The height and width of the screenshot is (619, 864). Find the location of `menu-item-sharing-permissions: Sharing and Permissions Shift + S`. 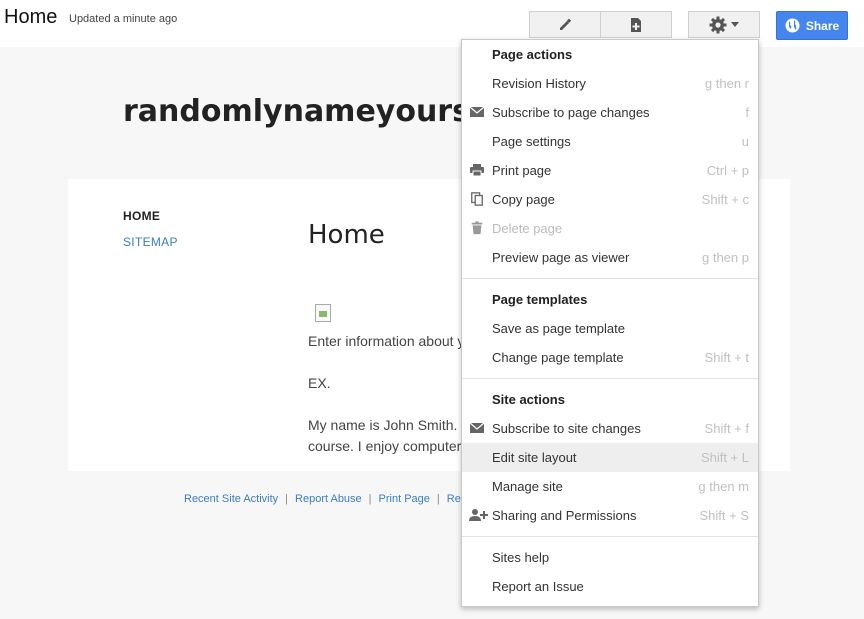

menu-item-sharing-permissions: Sharing and Permissions Shift + S is located at coordinates (610, 515).